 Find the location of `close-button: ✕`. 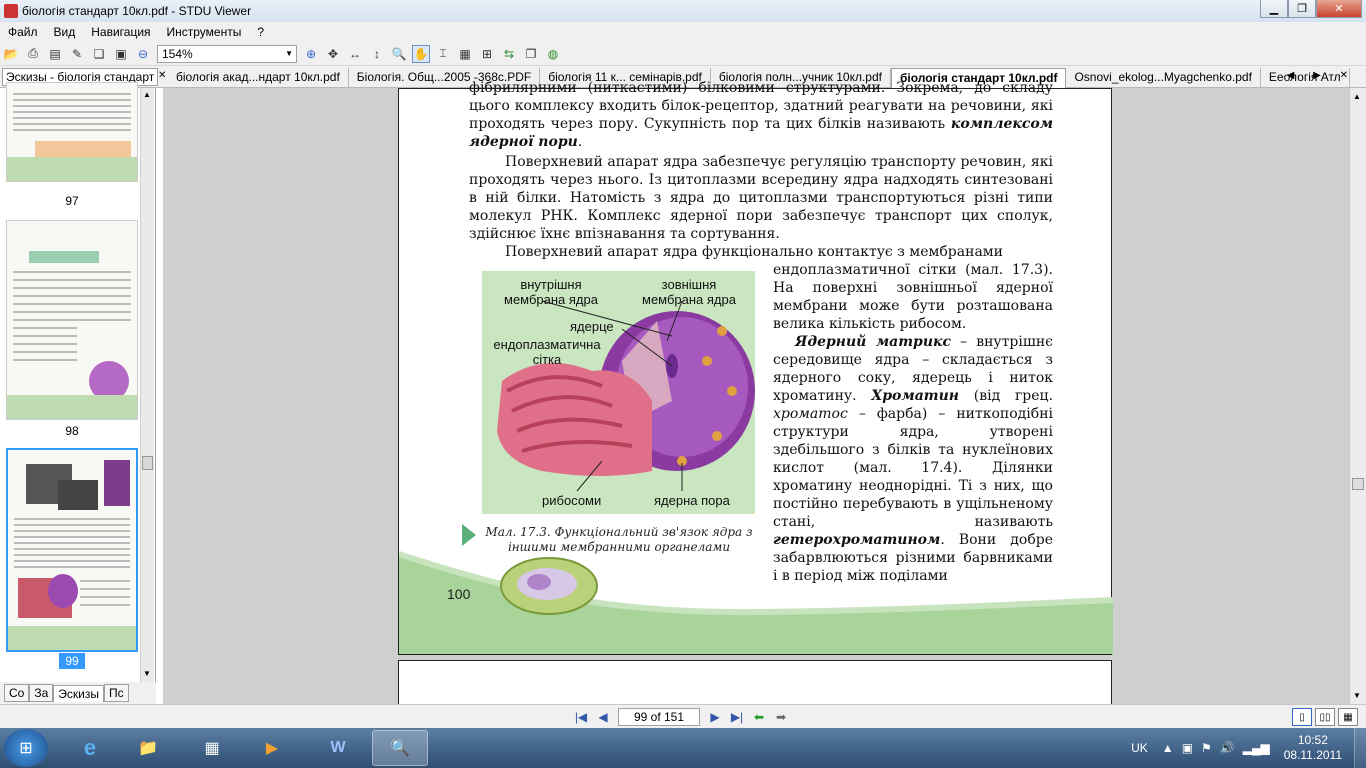

close-button: ✕ is located at coordinates (1339, 9).